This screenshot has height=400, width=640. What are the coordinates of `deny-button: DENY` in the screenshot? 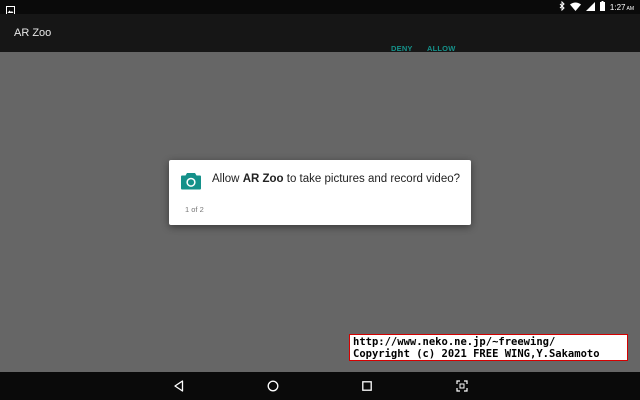 It's located at (402, 49).